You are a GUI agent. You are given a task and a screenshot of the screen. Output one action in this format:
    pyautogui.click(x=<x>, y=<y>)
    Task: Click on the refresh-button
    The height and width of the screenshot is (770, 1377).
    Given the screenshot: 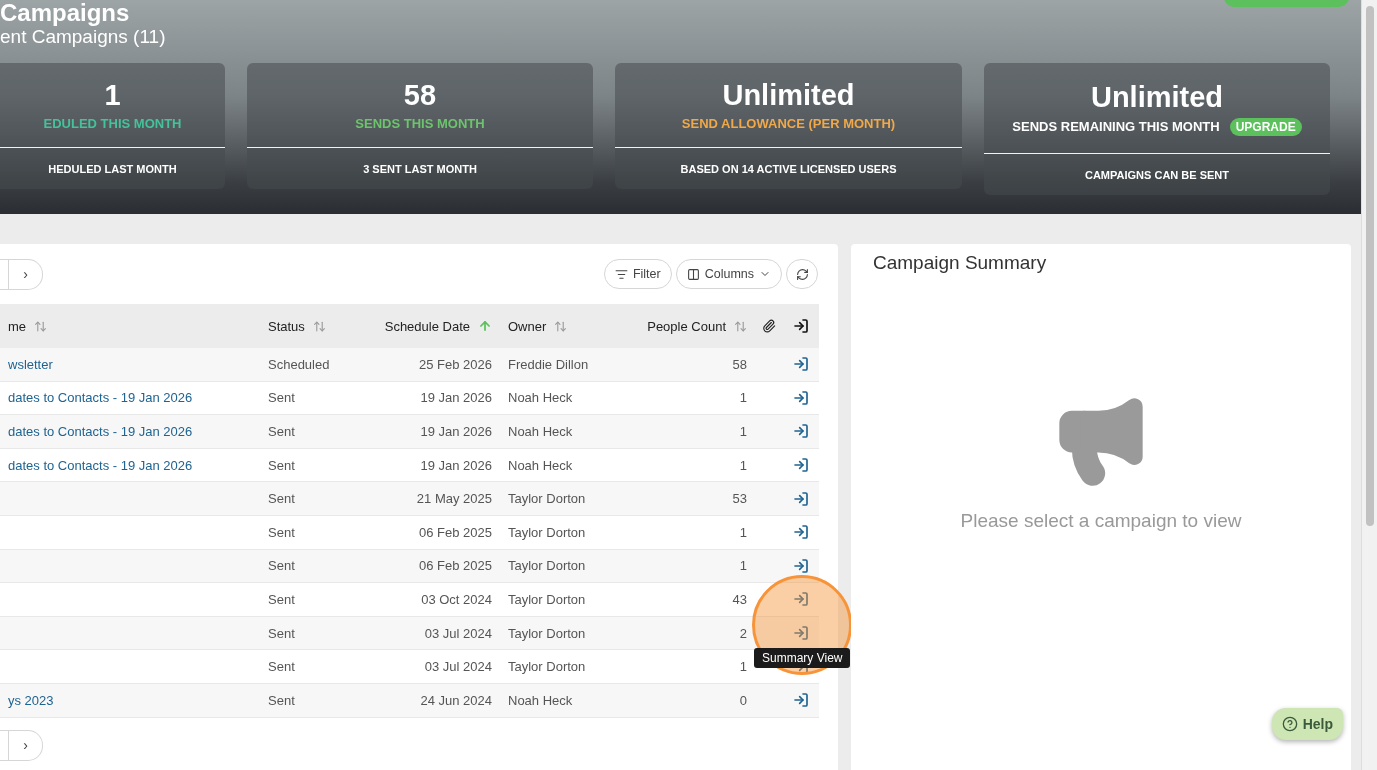 What is the action you would take?
    pyautogui.click(x=802, y=274)
    